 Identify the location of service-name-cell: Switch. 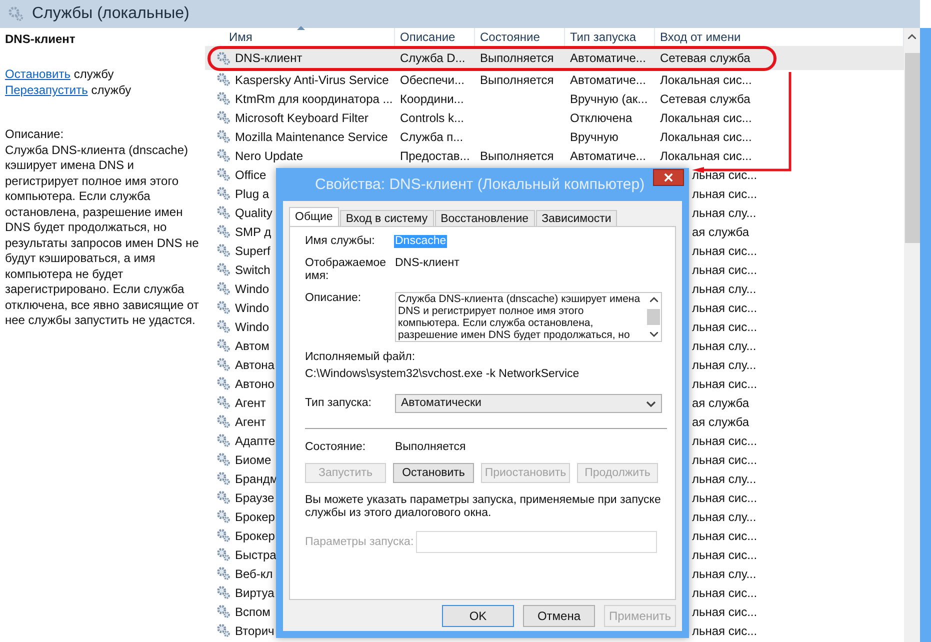
(252, 269).